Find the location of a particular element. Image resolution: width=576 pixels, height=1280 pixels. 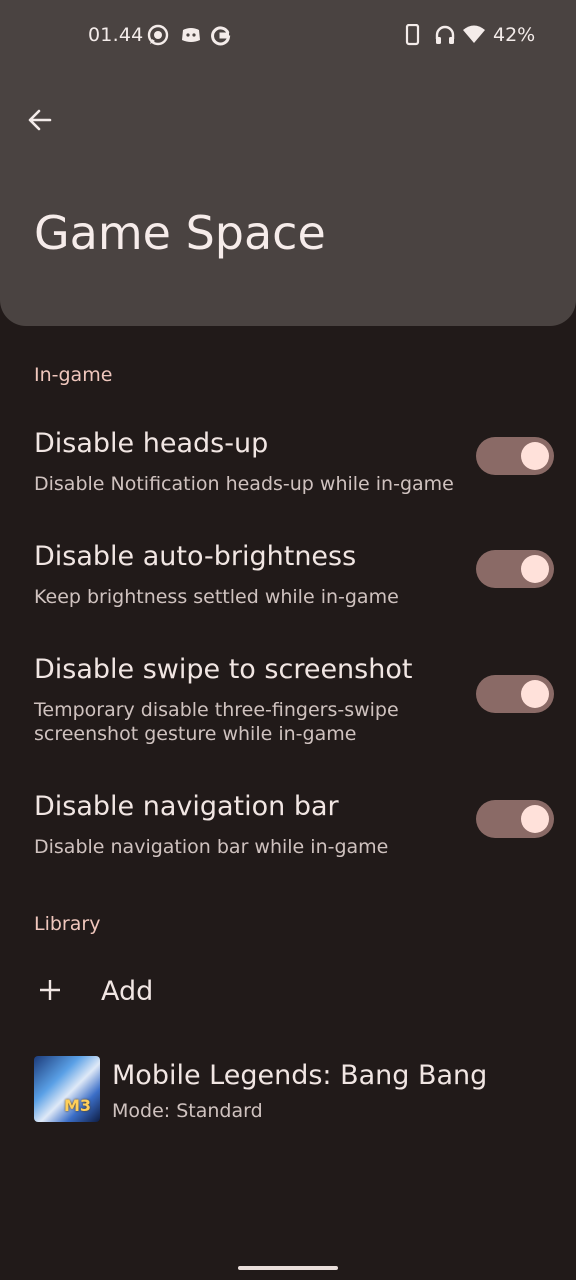

setting-title: Disable swipe to screenshot is located at coordinates (223, 669).